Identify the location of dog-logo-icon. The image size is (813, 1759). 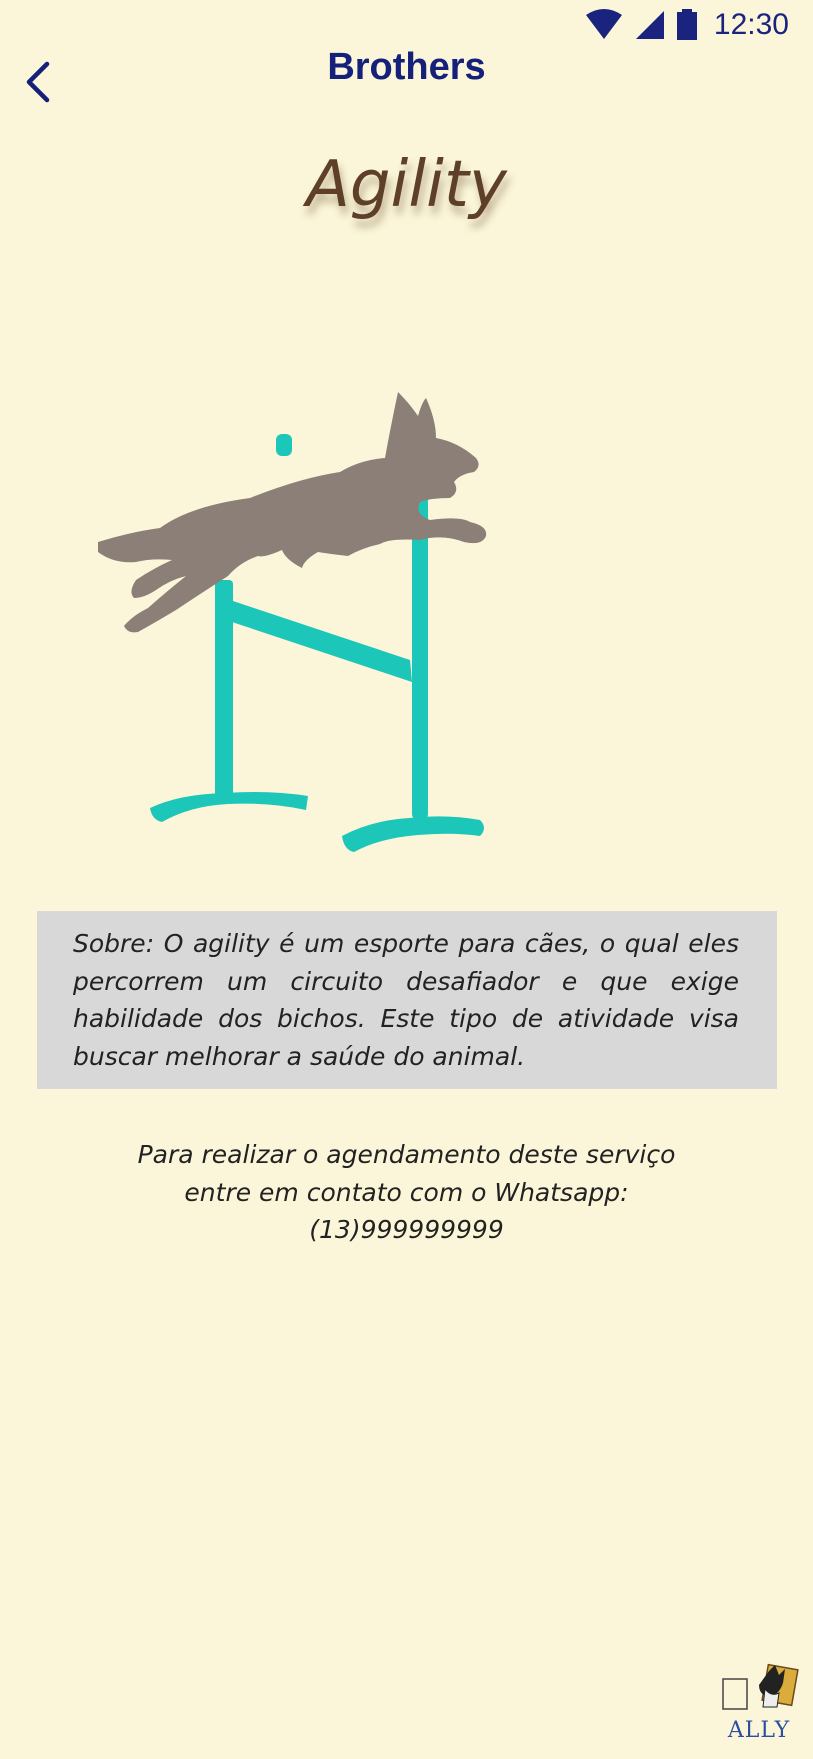
(760, 1686).